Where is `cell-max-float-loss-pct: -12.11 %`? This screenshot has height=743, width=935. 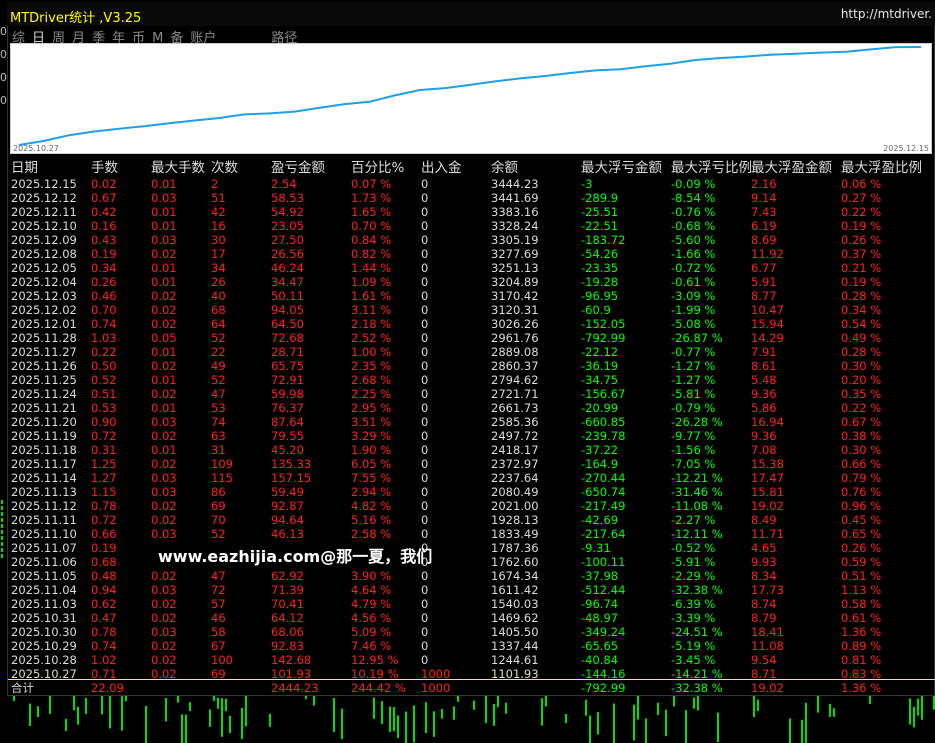
cell-max-float-loss-pct: -12.11 % is located at coordinates (697, 534).